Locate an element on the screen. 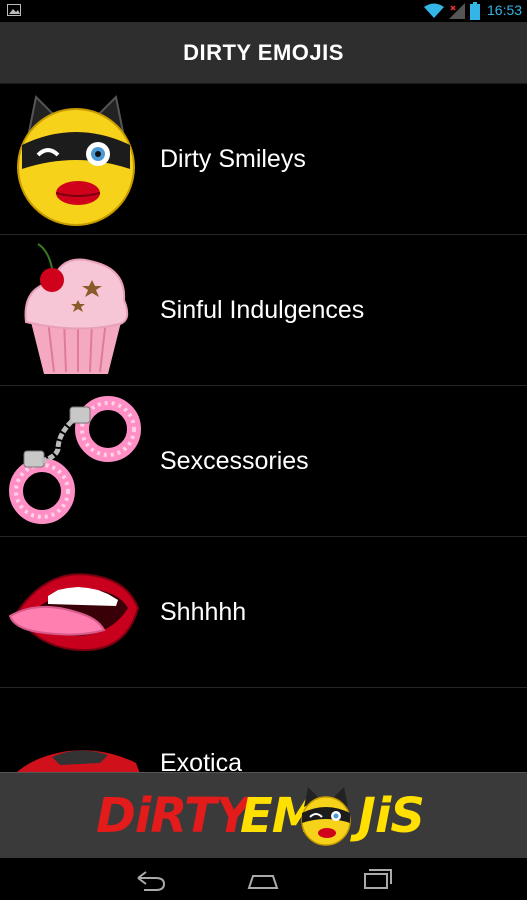  battery-icon is located at coordinates (475, 11).